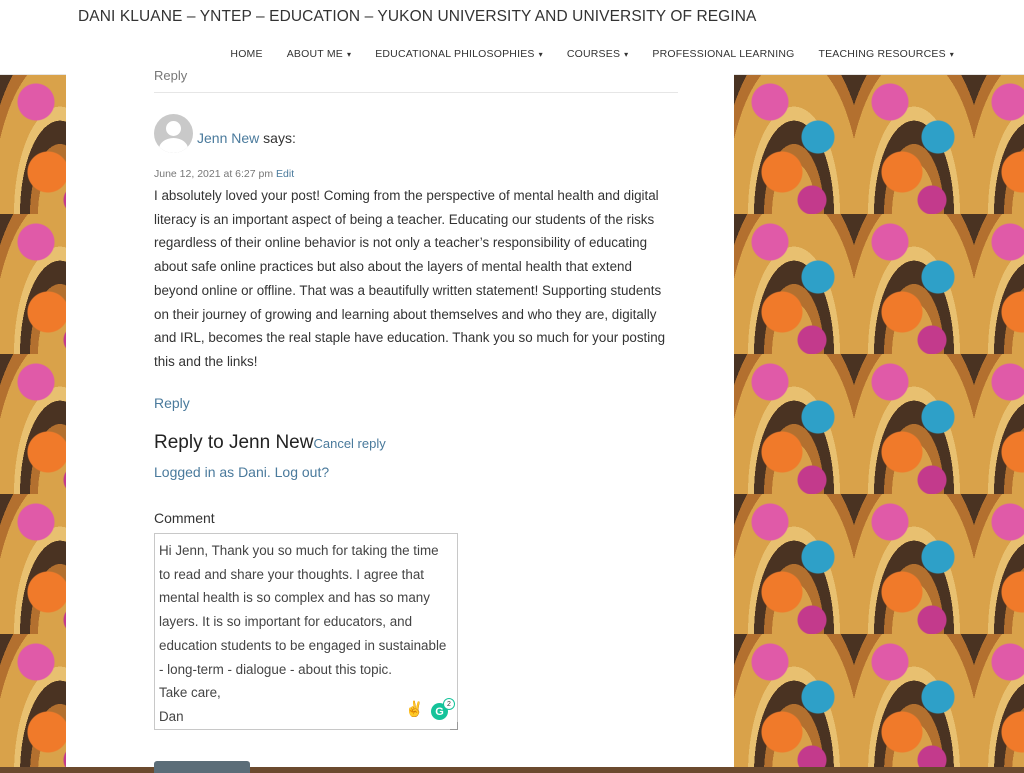 The width and height of the screenshot is (1024, 773). Describe the element at coordinates (173, 128) in the screenshot. I see `avatar-head-icon` at that location.